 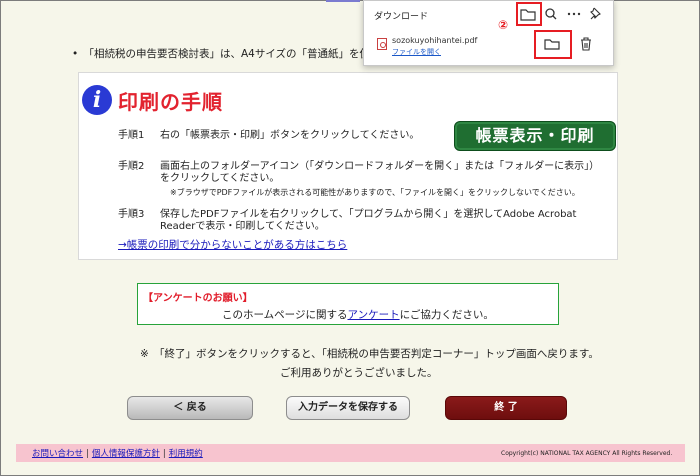 What do you see at coordinates (552, 44) in the screenshot?
I see `folder-icon` at bounding box center [552, 44].